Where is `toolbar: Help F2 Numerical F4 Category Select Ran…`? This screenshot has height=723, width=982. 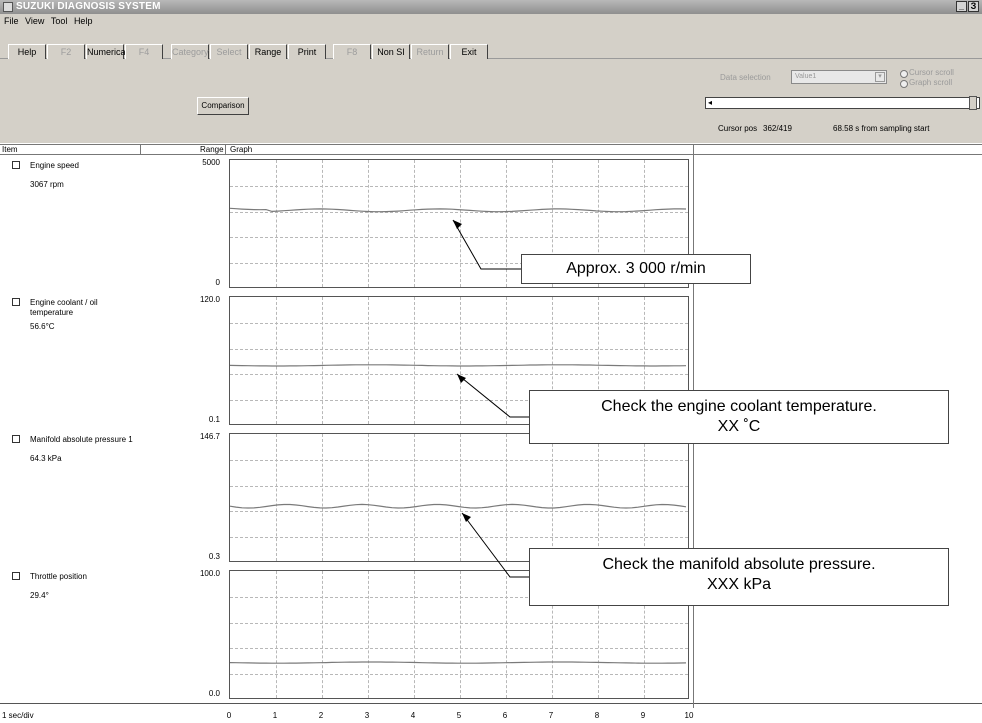 toolbar: Help F2 Numerical F4 Category Select Ran… is located at coordinates (491, 44).